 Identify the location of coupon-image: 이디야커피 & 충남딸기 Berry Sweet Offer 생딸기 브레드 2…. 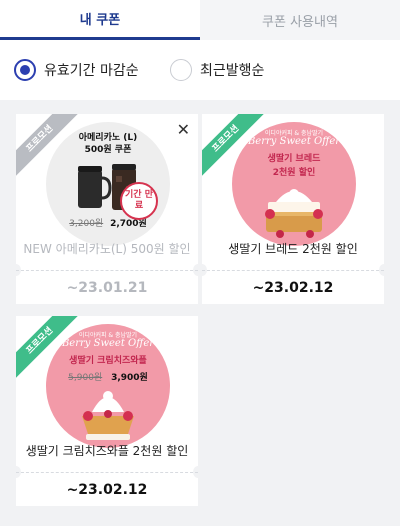
(294, 184).